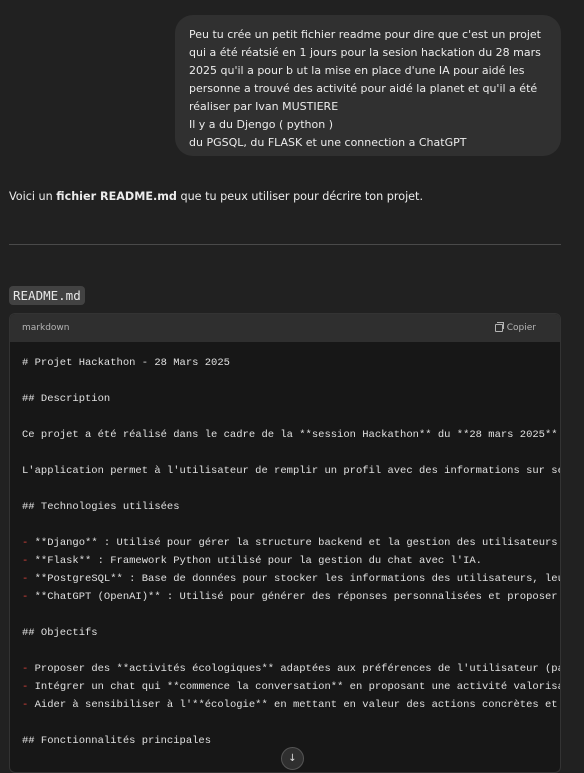  Describe the element at coordinates (117, 741) in the screenshot. I see `code-line-text: ## Fonctionnalités principales` at that location.